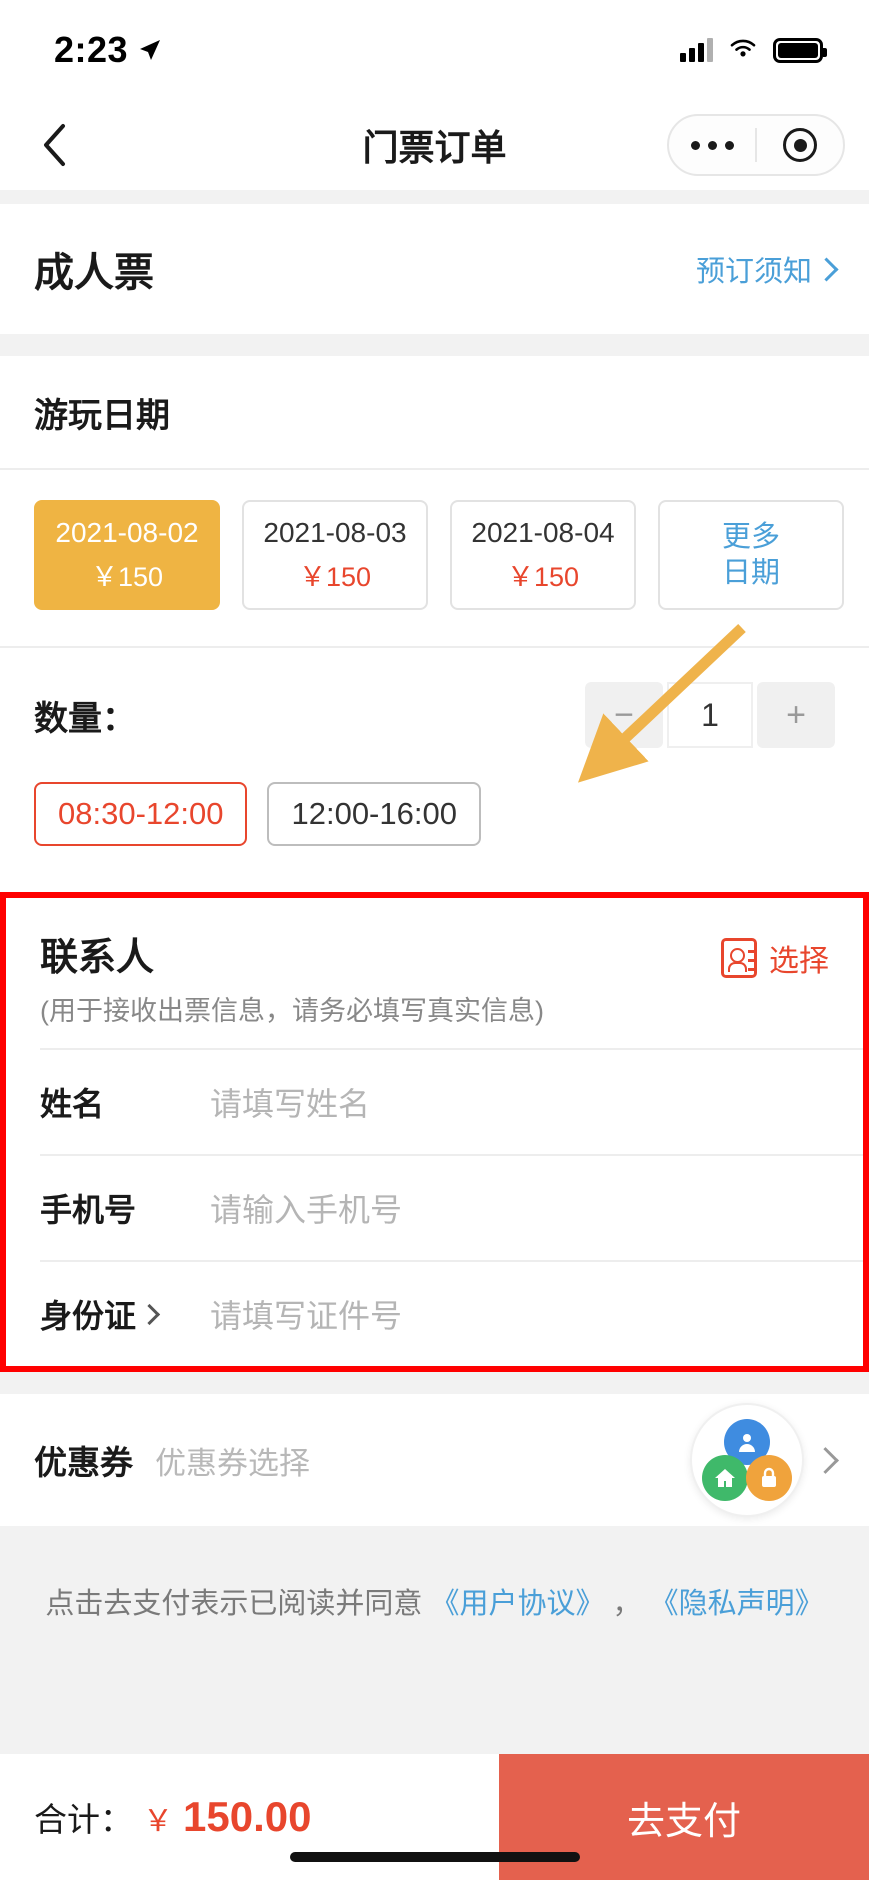 This screenshot has height=1880, width=869. I want to click on contact-header: 联系人 (用于接收出票信息，请务必填写真实信息) 选择, so click(434, 973).